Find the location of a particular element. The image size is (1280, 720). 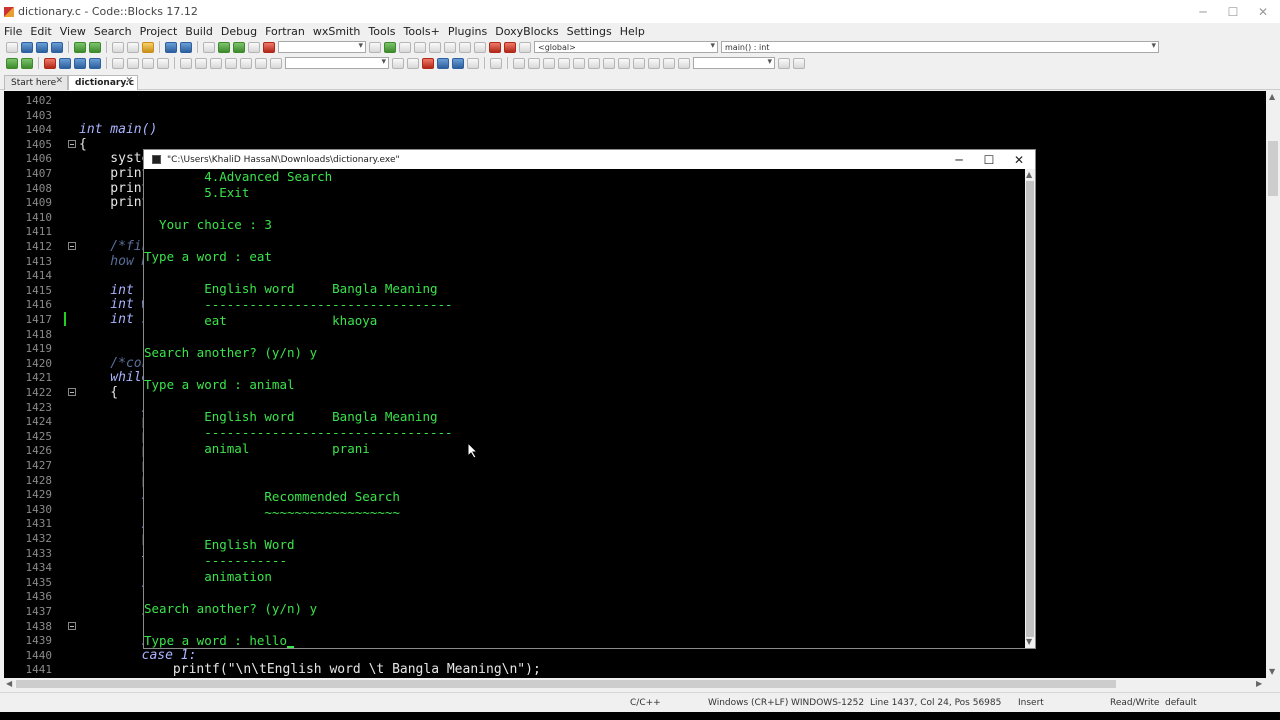

menu-file: File is located at coordinates (13, 31).